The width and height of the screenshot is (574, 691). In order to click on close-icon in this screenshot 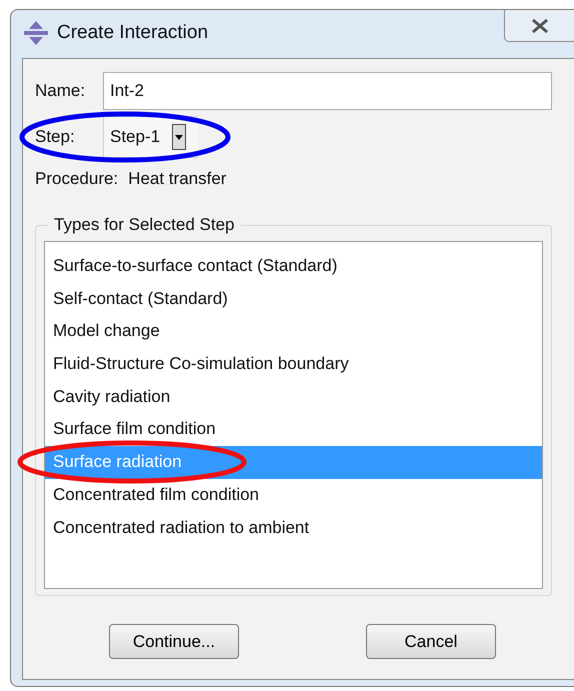, I will do `click(540, 26)`.